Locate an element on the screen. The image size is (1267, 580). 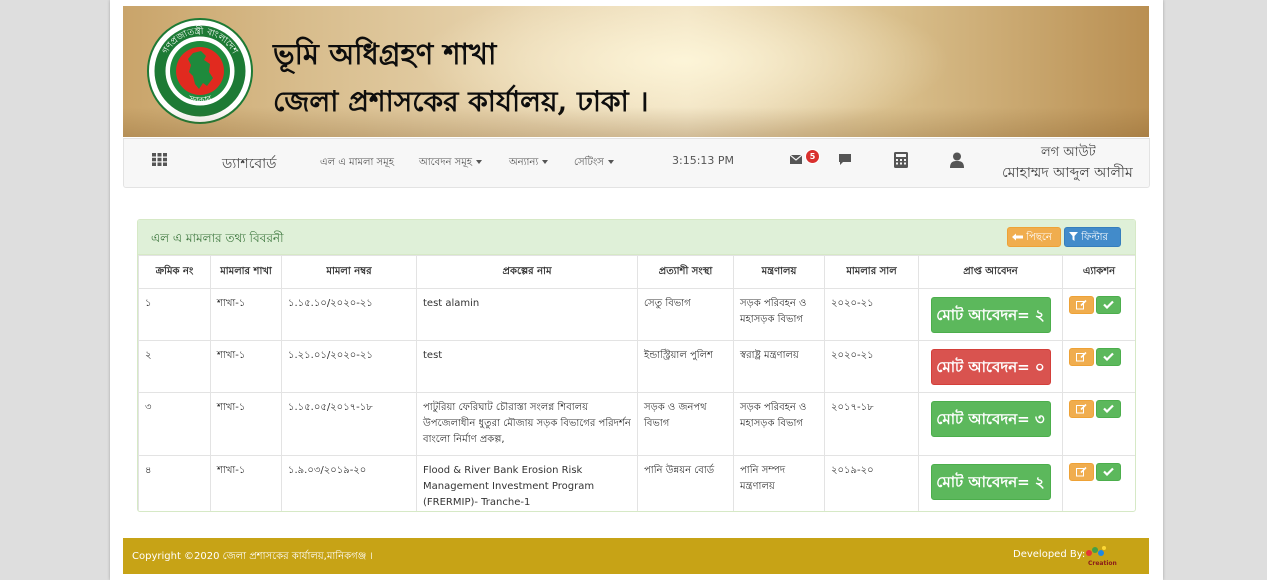
col-agency: প্রত্যাশী সংস্থা is located at coordinates (685, 272).